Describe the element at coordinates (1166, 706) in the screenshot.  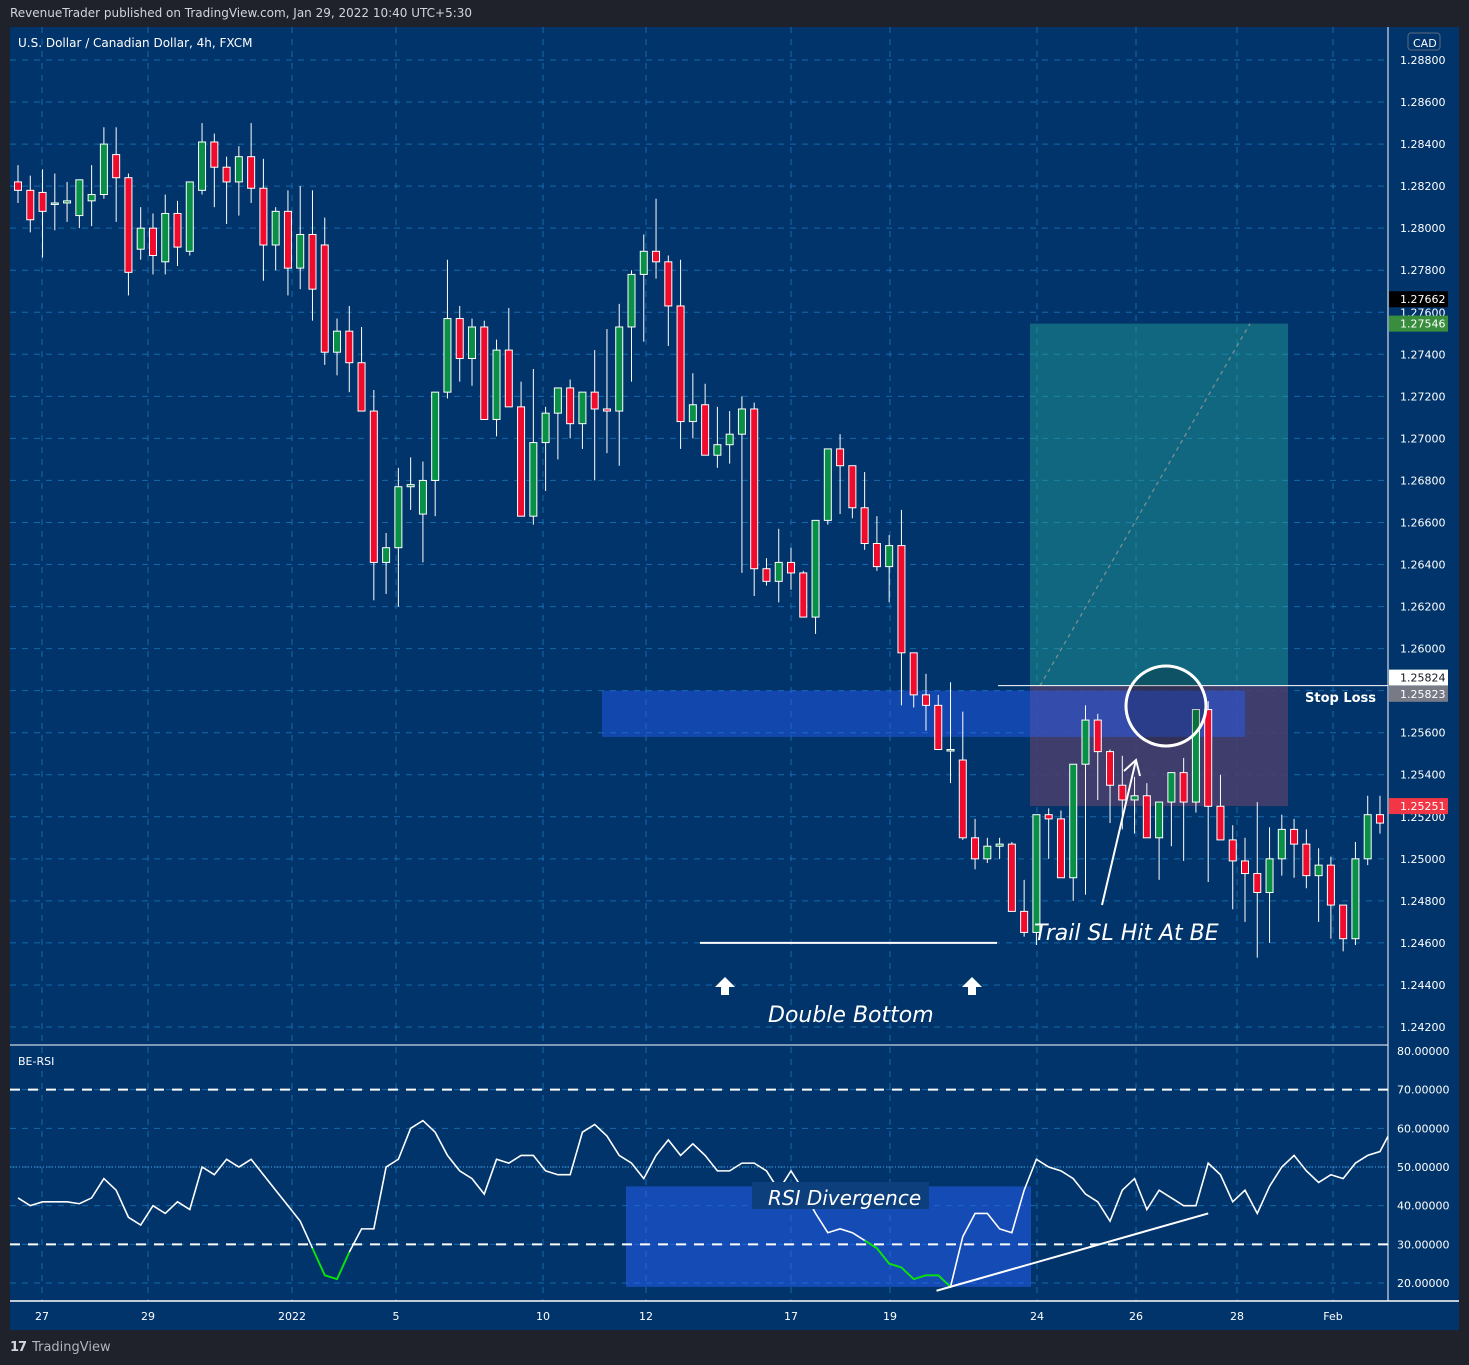
I see `highlight-circle` at that location.